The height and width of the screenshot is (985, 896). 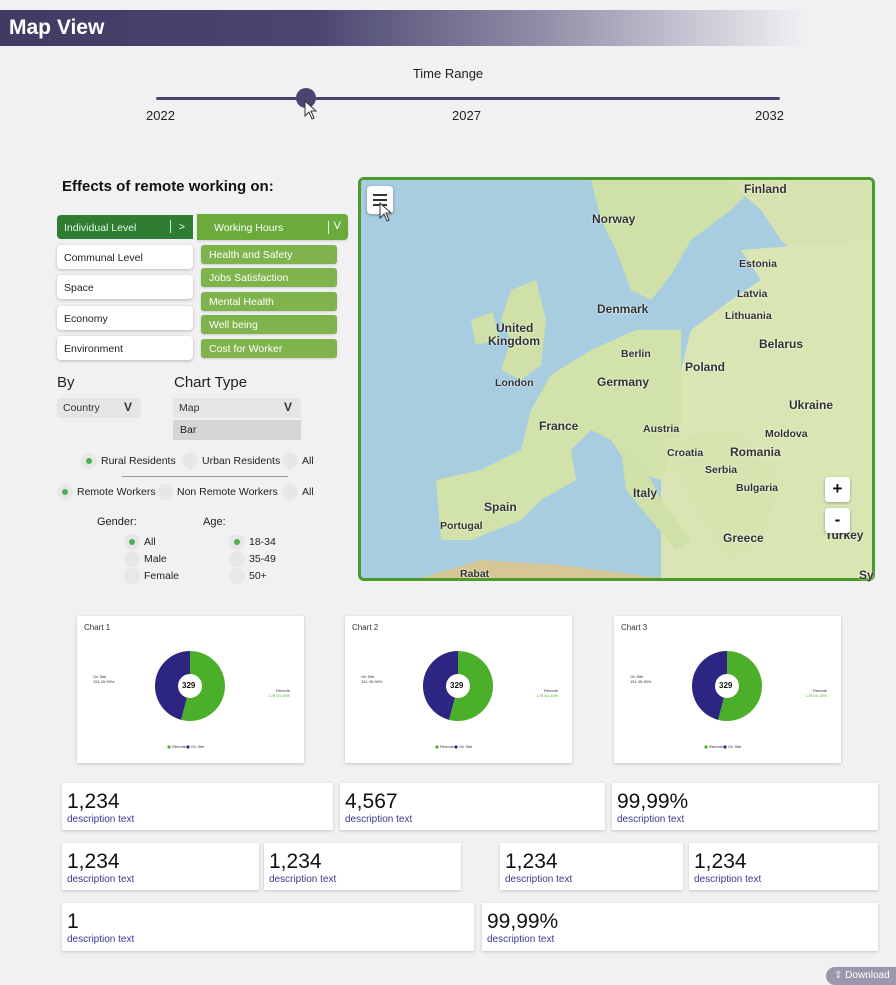 I want to click on time-range-track, so click(x=468, y=98).